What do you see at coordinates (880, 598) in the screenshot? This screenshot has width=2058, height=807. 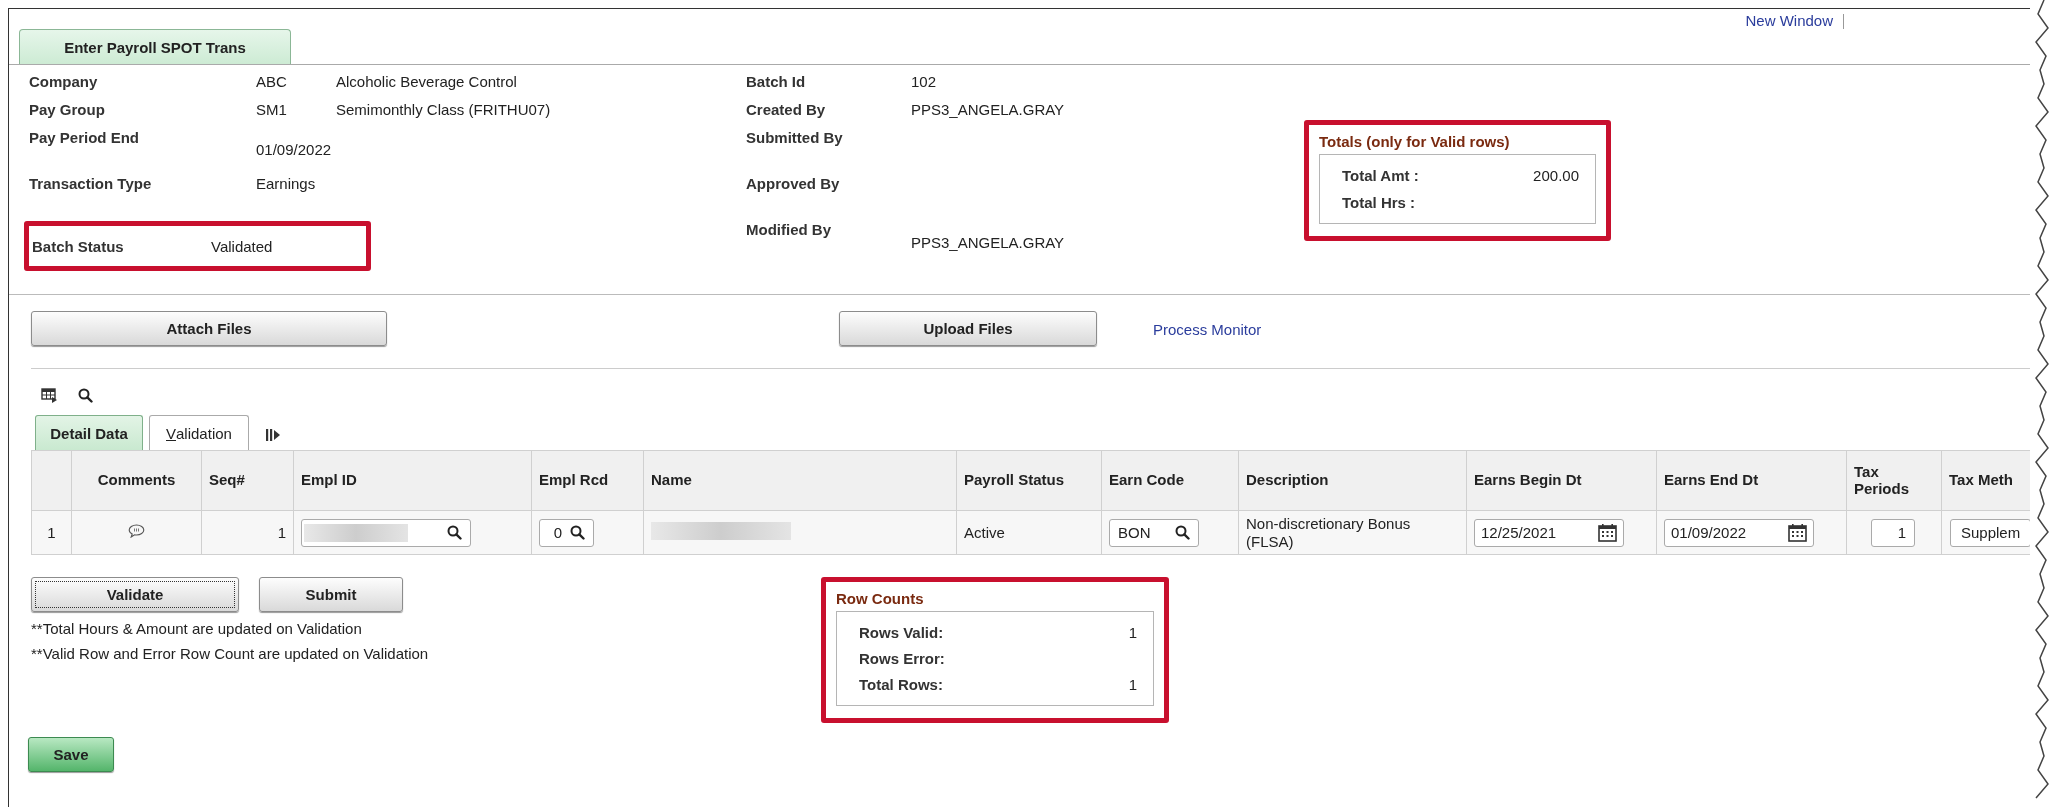 I see `box-title: Row Counts` at bounding box center [880, 598].